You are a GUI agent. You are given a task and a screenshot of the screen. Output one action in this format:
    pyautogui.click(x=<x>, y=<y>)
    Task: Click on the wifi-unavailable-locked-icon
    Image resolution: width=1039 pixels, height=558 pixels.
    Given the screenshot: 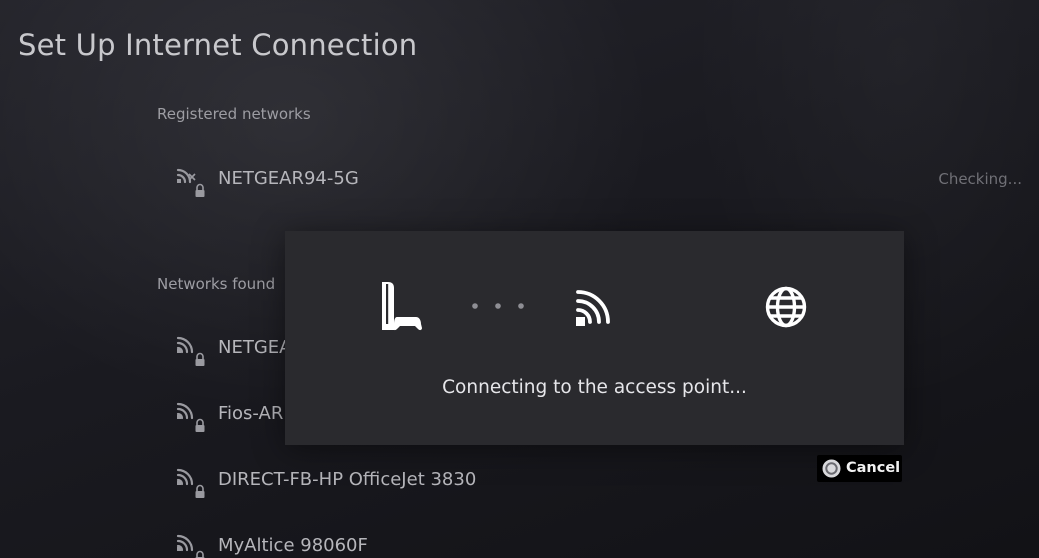 What is the action you would take?
    pyautogui.click(x=190, y=182)
    